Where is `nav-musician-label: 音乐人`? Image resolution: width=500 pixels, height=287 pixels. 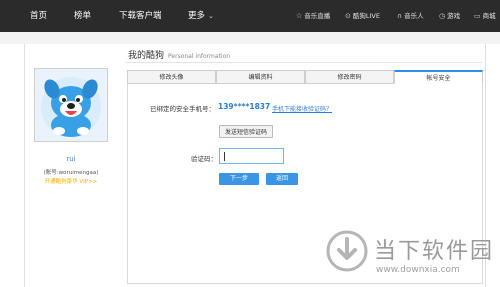 nav-musician-label: 音乐人 is located at coordinates (414, 16).